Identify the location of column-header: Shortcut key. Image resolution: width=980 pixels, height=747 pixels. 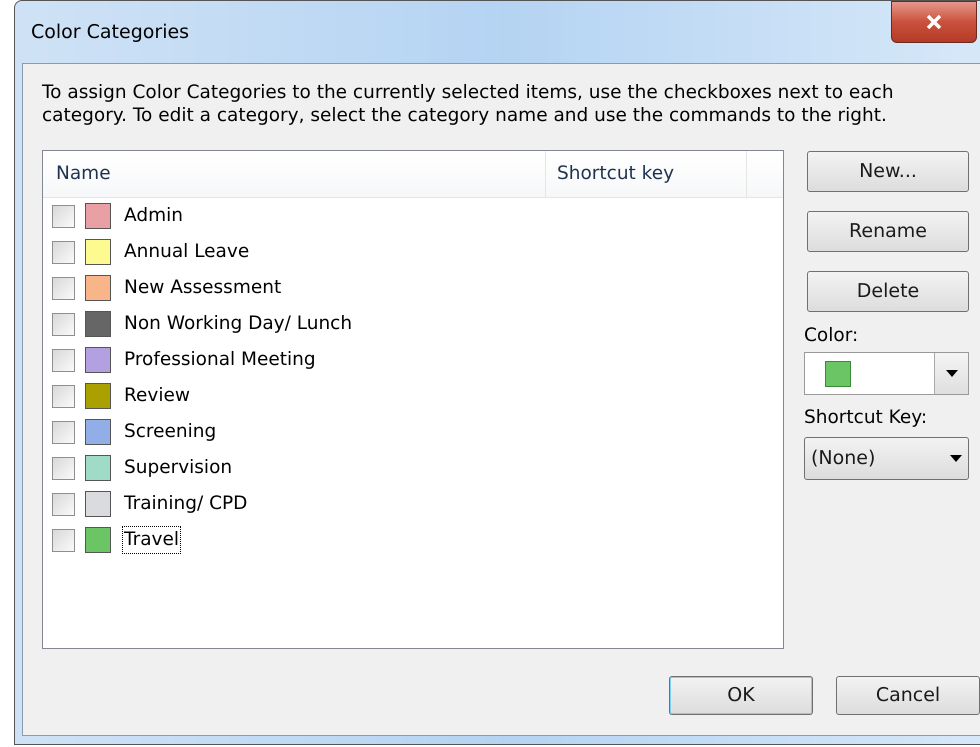
(646, 174).